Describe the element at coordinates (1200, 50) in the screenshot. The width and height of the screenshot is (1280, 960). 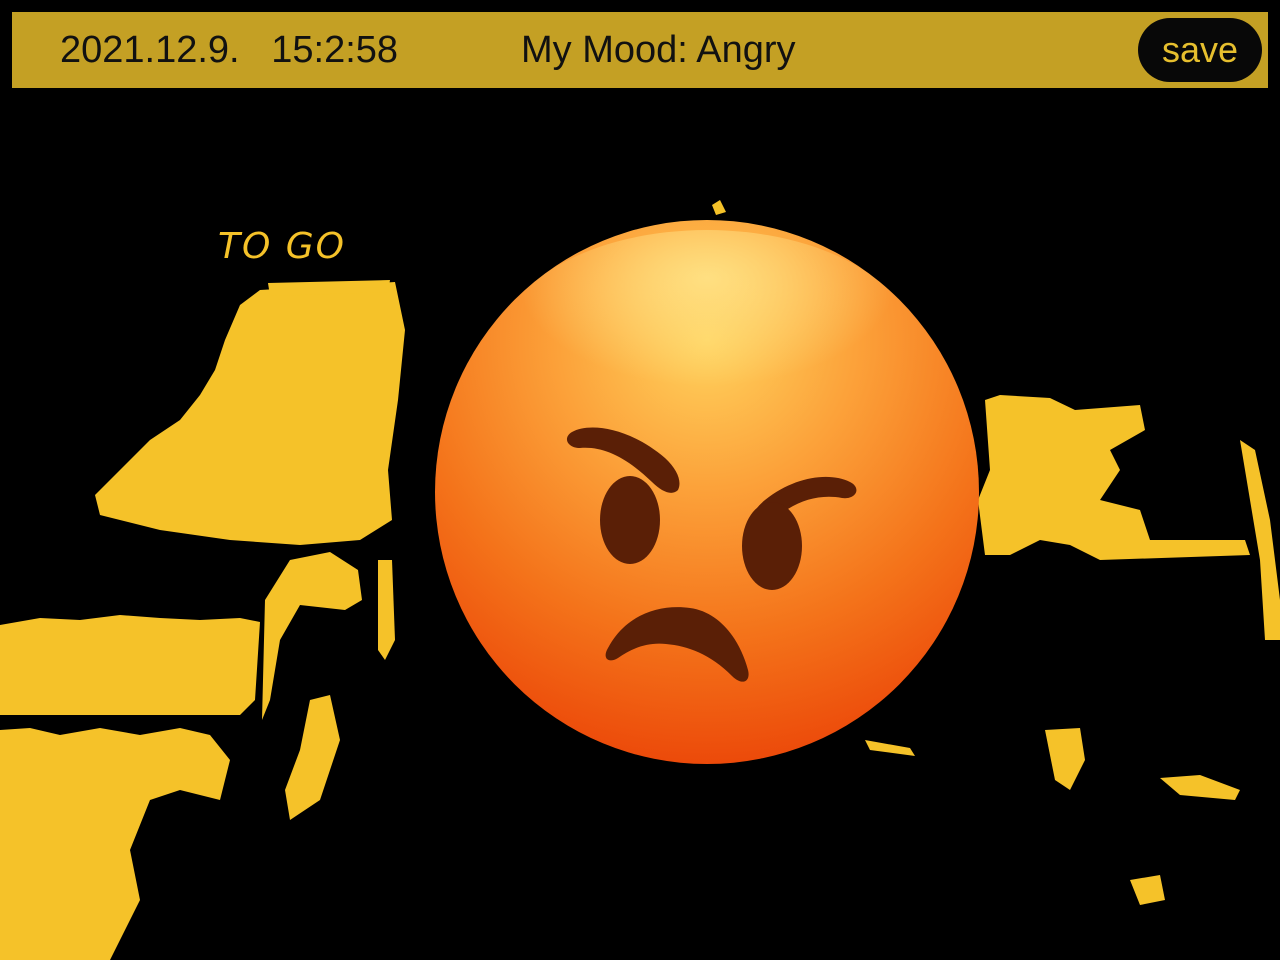
I see `save-button: save` at that location.